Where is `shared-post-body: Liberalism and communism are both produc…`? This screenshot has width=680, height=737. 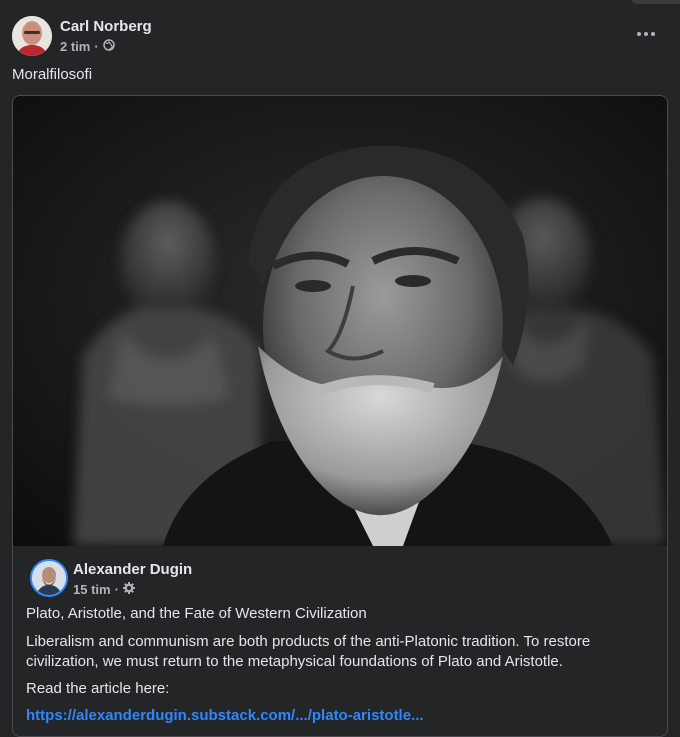 shared-post-body: Liberalism and communism are both produc… is located at coordinates (308, 651).